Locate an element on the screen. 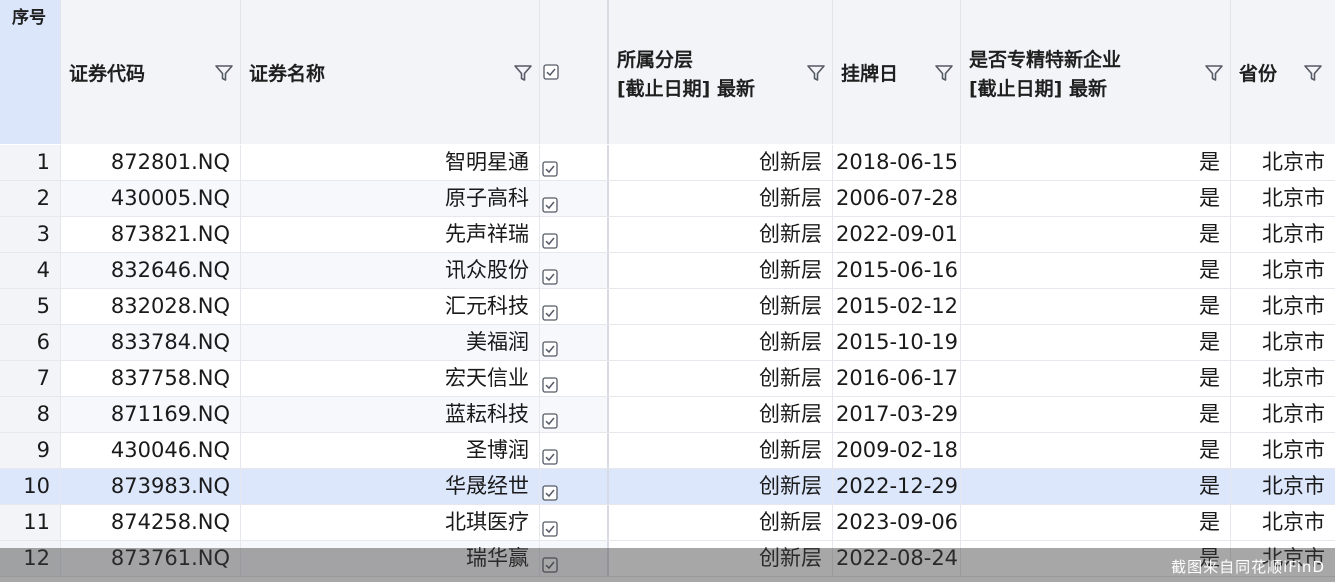 Image resolution: width=1335 pixels, height=582 pixels. column-header-code: 证券代码 is located at coordinates (151, 72).